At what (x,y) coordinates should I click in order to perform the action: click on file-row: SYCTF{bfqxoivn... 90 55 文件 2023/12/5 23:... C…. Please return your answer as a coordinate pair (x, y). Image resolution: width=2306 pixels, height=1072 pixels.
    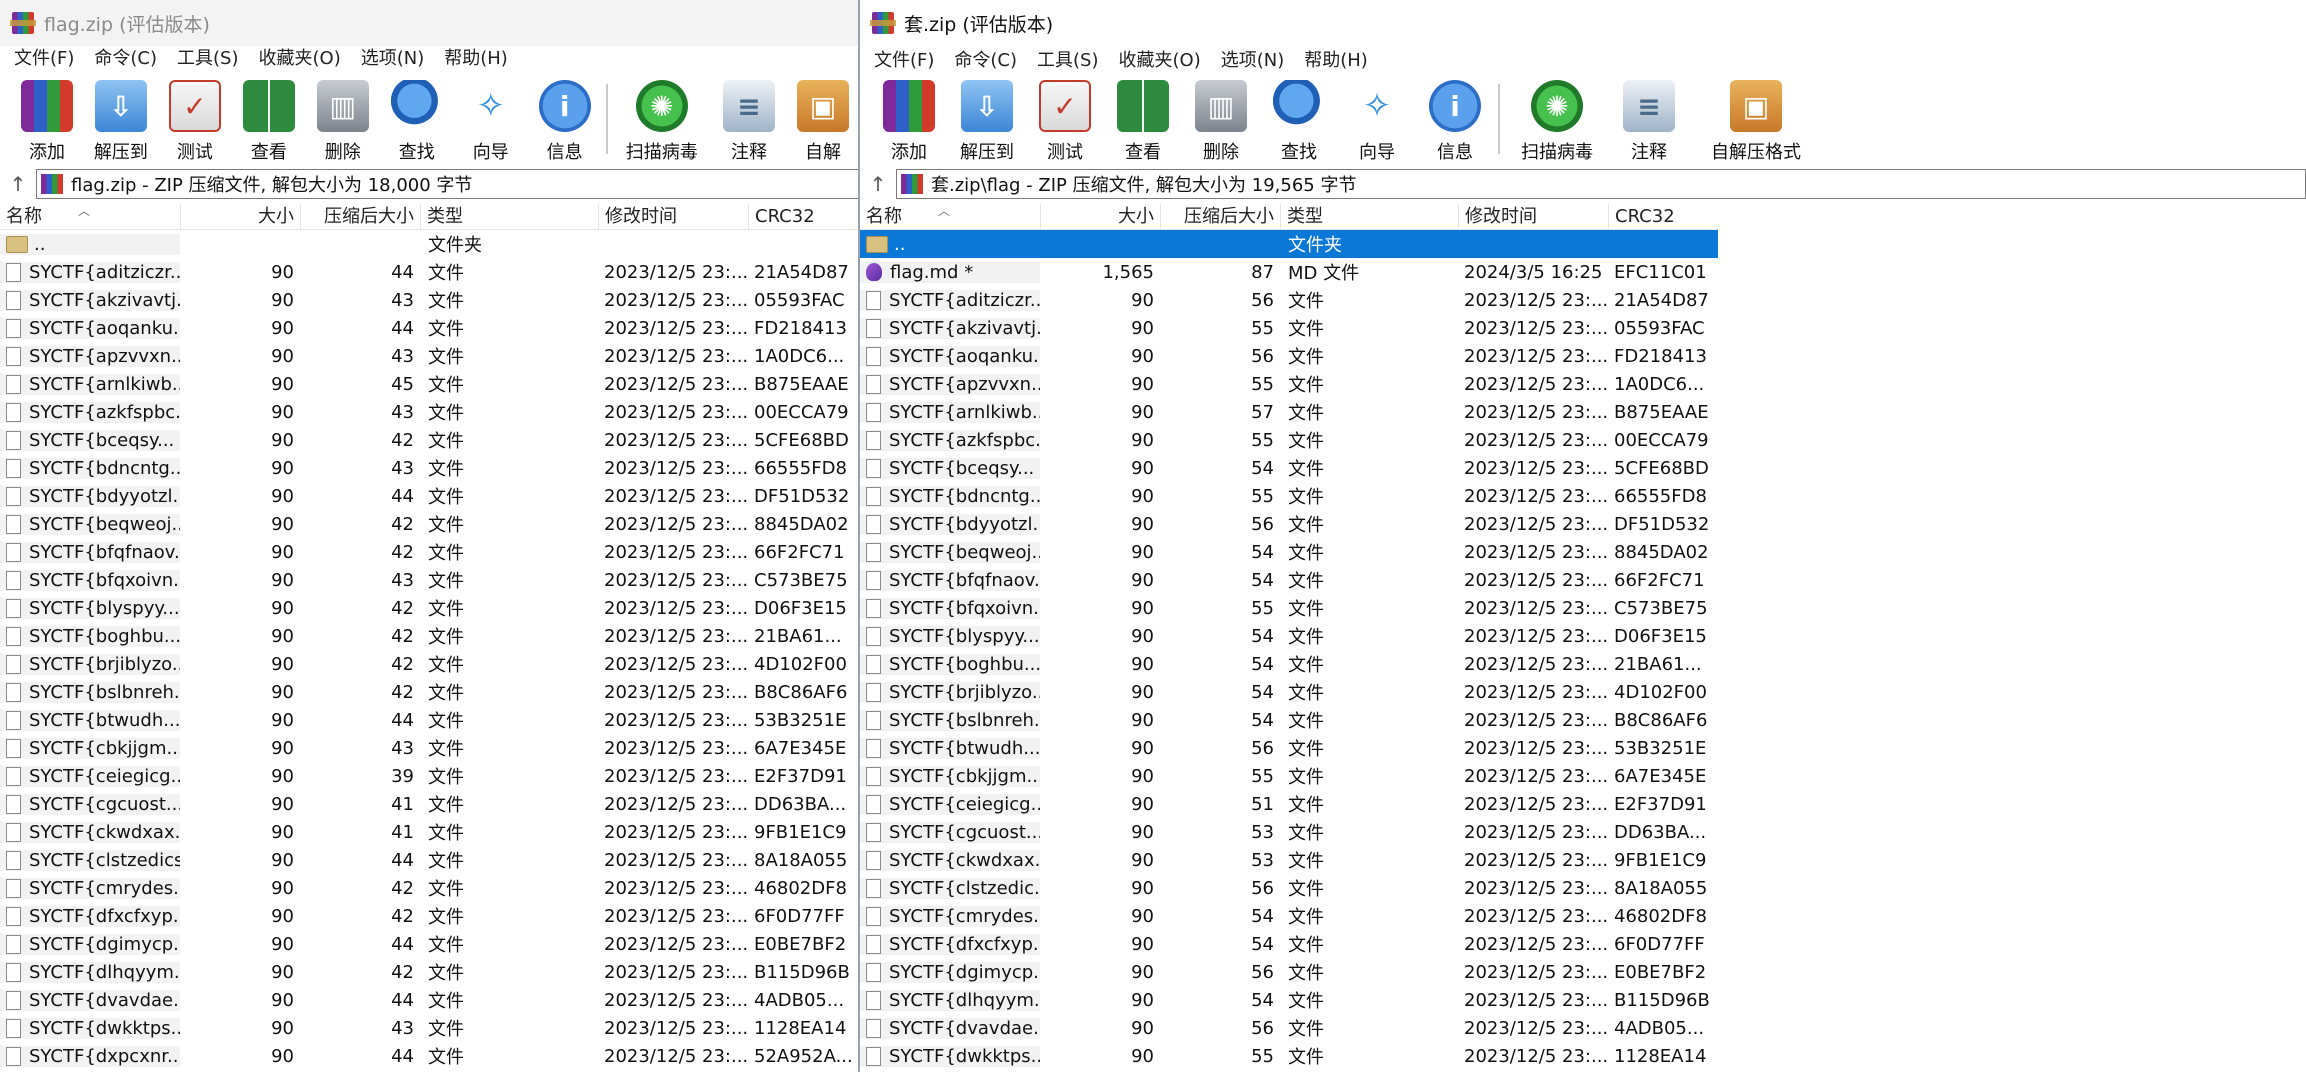
    Looking at the image, I should click on (1289, 608).